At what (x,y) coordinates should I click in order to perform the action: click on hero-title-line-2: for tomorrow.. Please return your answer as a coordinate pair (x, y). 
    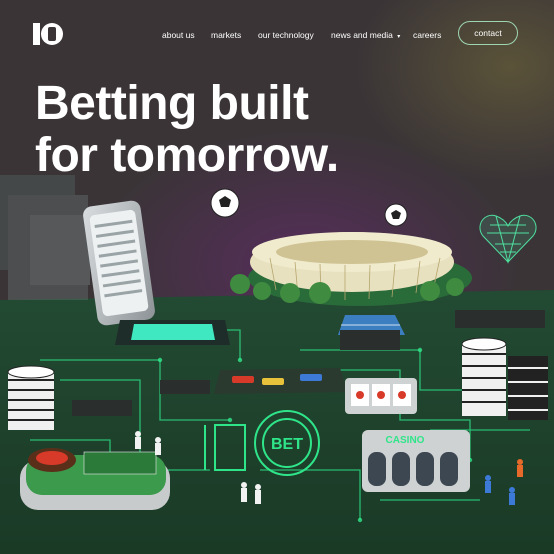
    Looking at the image, I should click on (187, 155).